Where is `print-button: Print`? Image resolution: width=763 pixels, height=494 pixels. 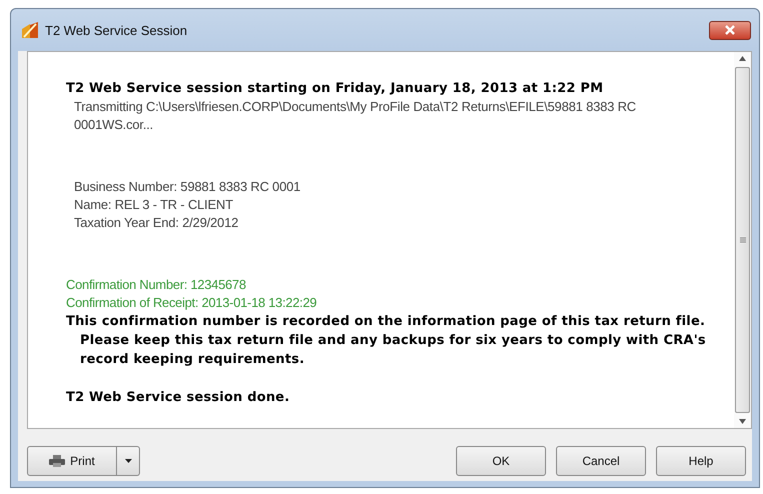
print-button: Print is located at coordinates (72, 461).